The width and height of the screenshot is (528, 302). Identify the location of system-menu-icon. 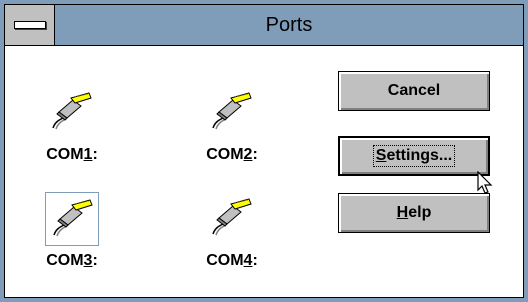
(30, 25).